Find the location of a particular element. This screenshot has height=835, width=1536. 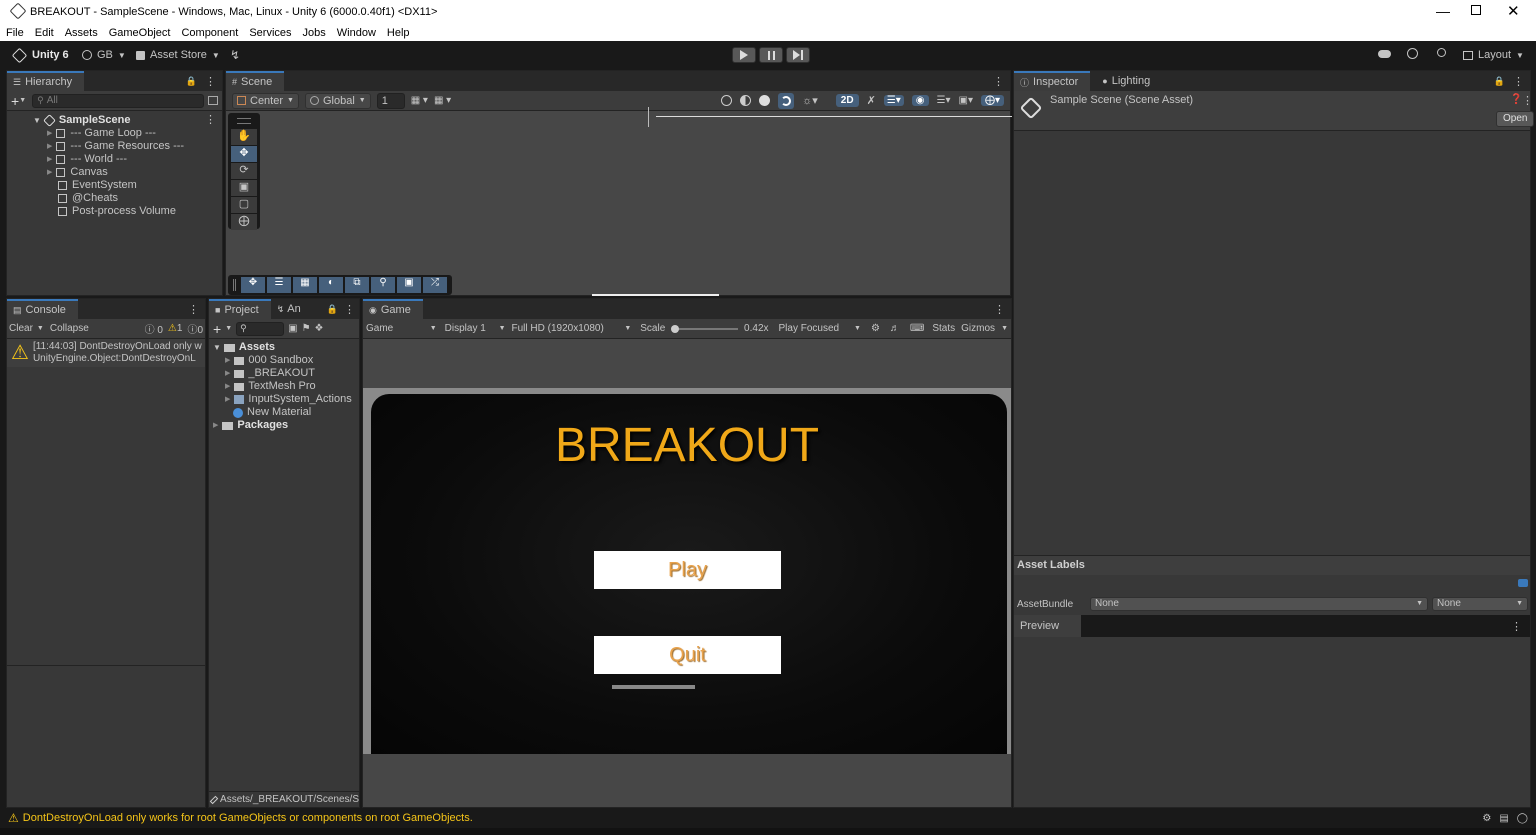

error-count-icon: ⓘ0 is located at coordinates (195, 328).